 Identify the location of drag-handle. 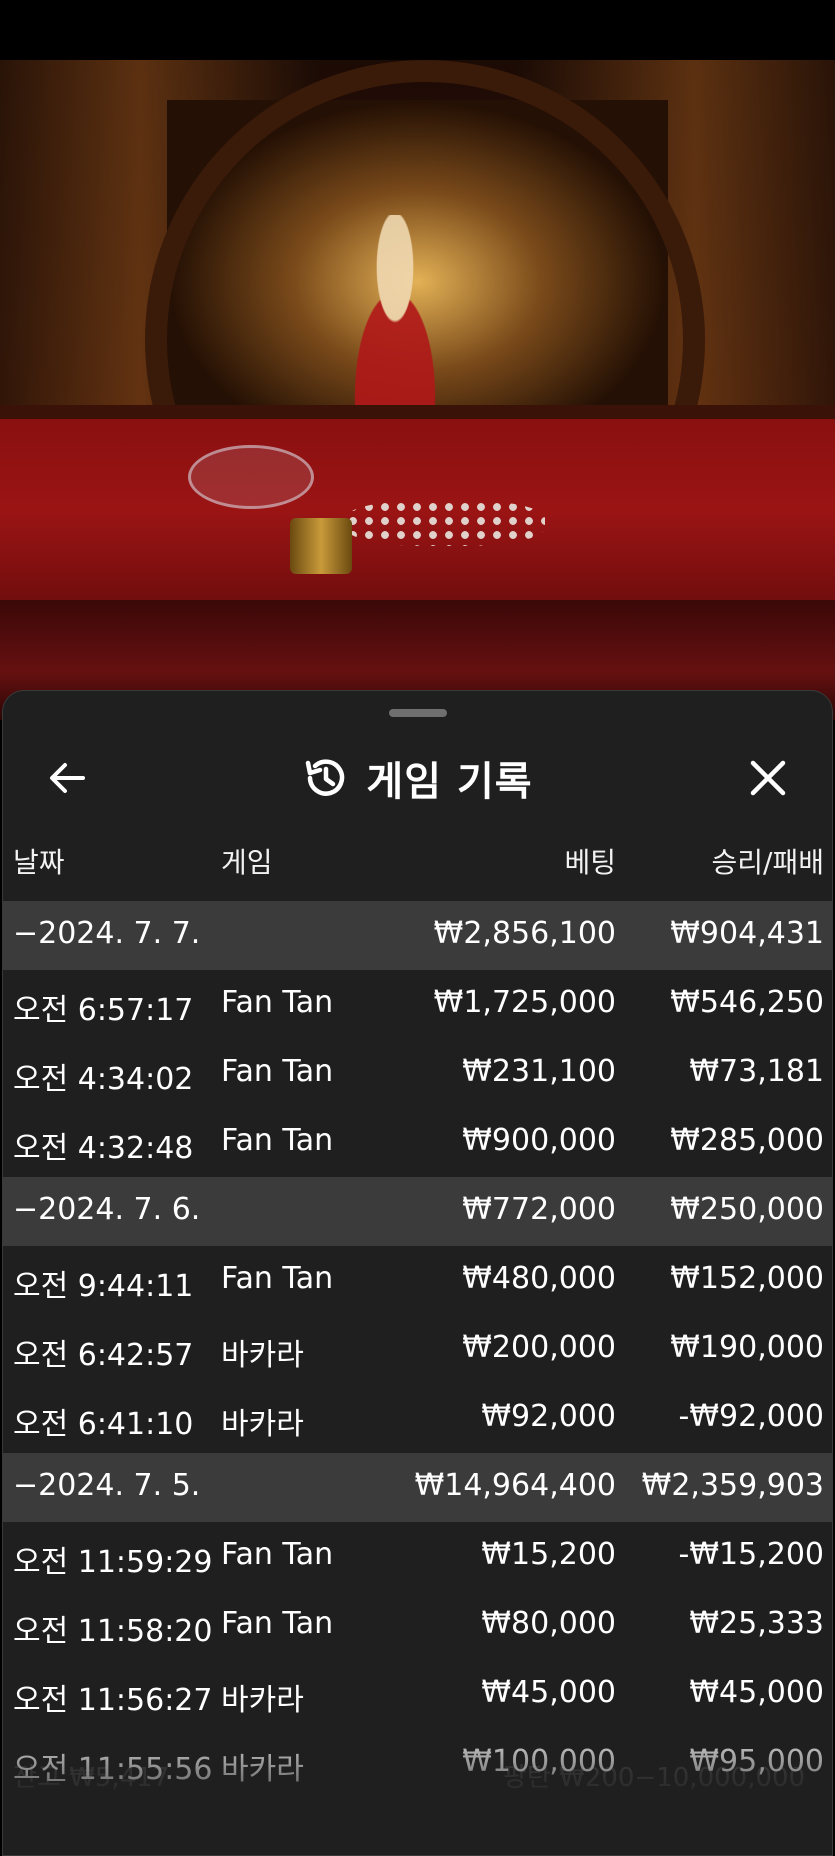
(418, 713).